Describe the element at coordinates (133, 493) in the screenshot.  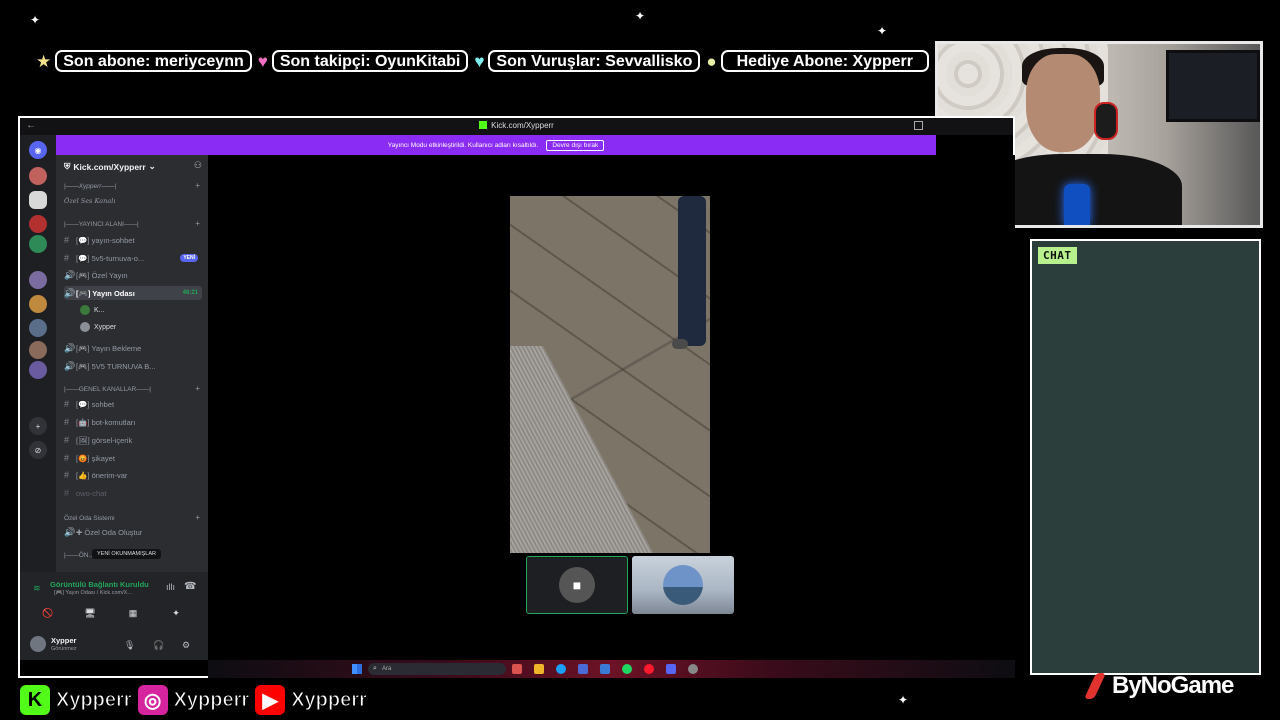
I see `channel-item: # owo-chat` at that location.